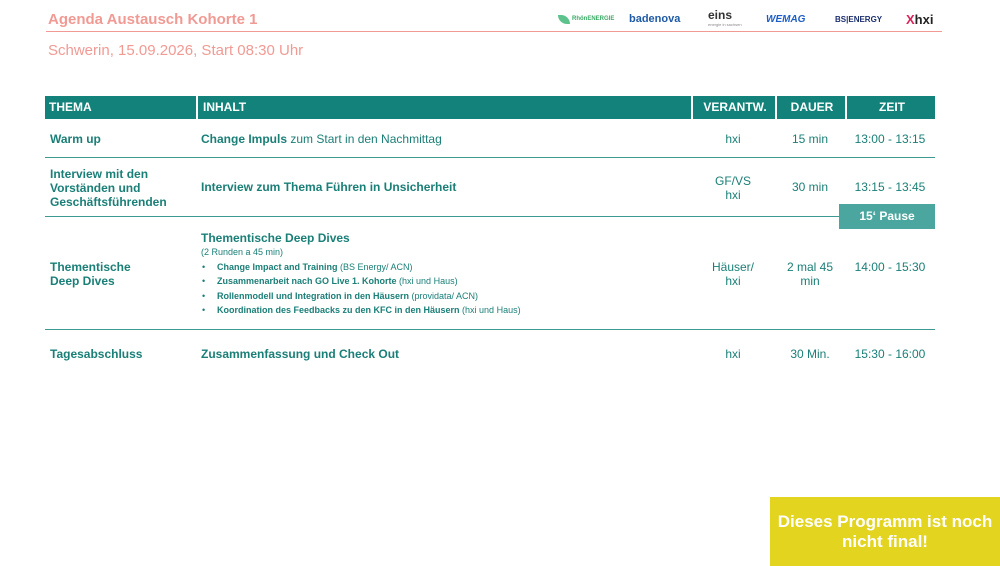  I want to click on pause-badge: 15‘ Pause, so click(887, 216).